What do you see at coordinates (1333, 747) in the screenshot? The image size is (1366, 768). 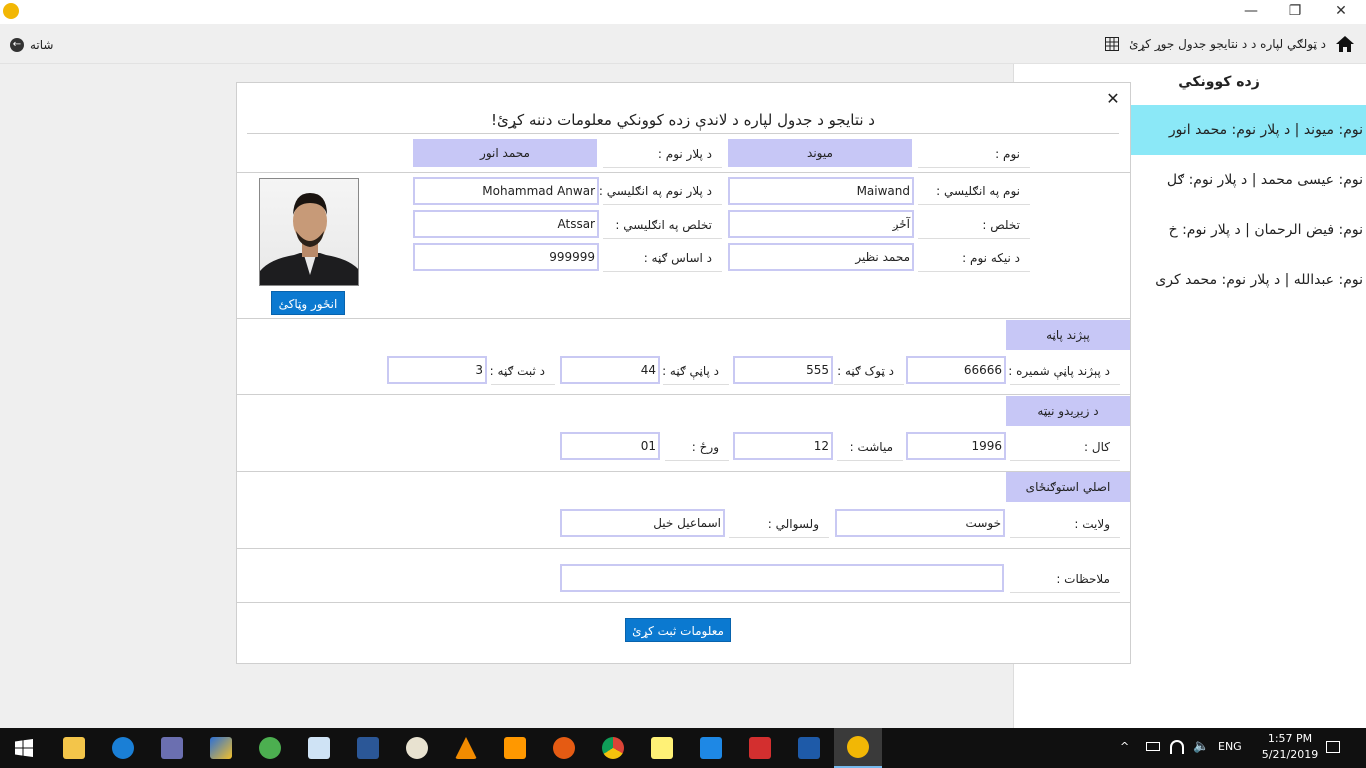 I see `notifications-icon` at bounding box center [1333, 747].